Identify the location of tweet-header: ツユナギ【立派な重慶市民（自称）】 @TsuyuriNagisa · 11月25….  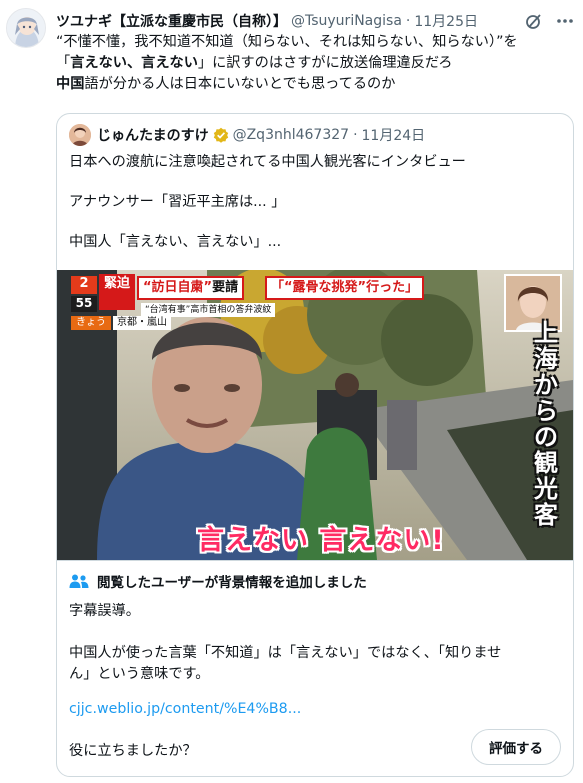
(314, 21).